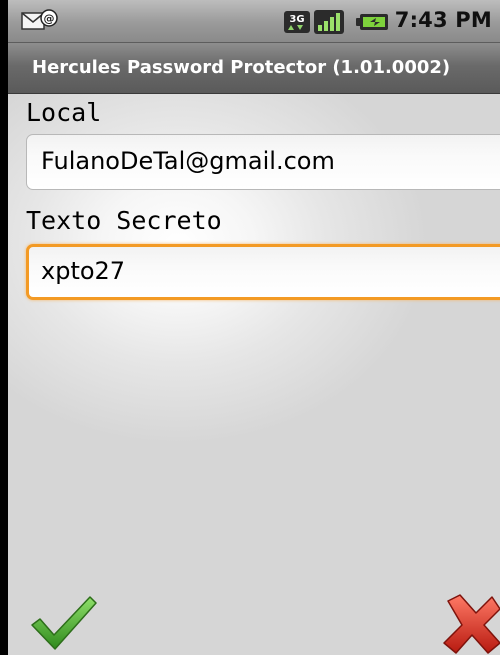  I want to click on svg-text: 3G, so click(296, 19).